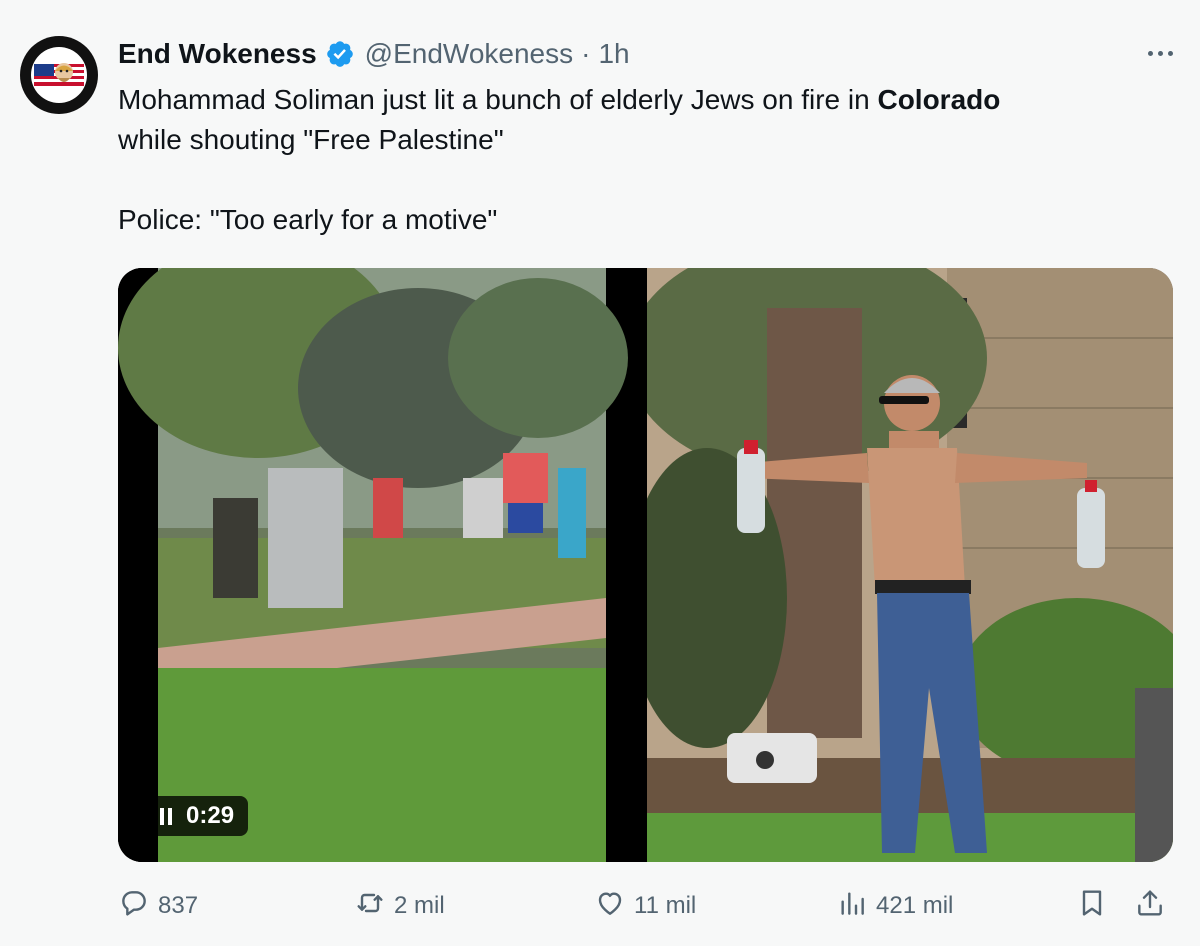  Describe the element at coordinates (614, 906) in the screenshot. I see `like-icon` at that location.